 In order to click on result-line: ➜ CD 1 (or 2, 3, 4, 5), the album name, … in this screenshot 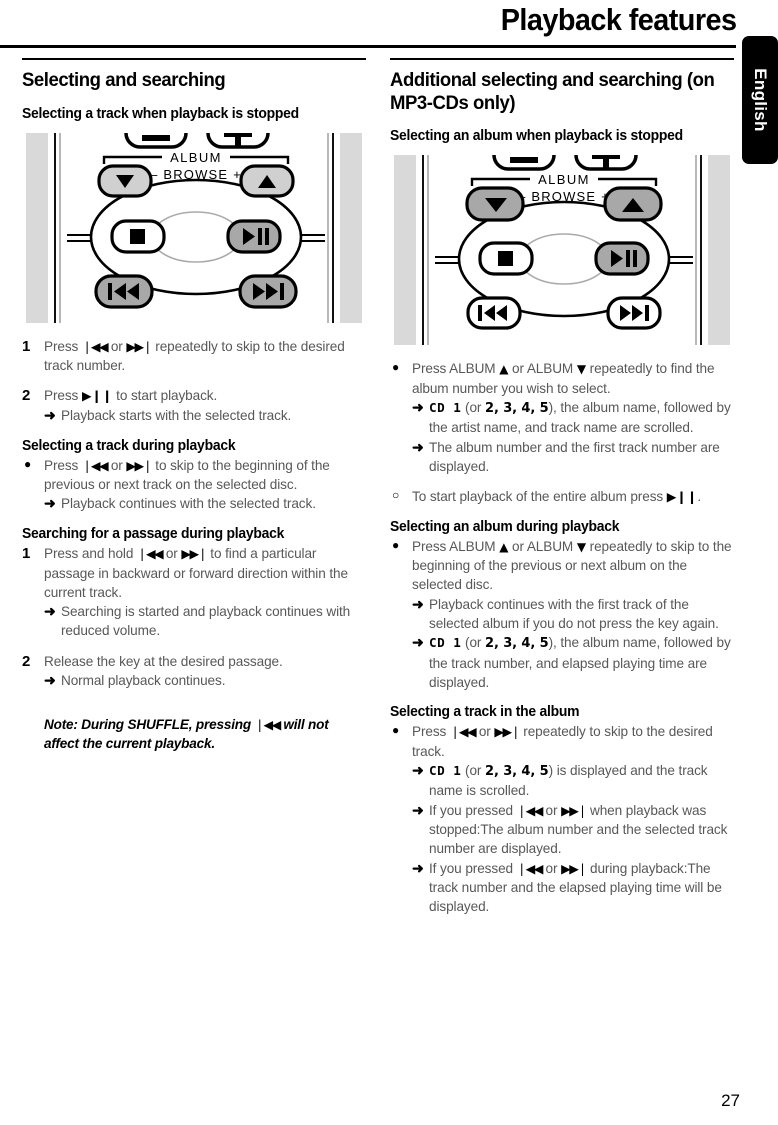, I will do `click(573, 662)`.